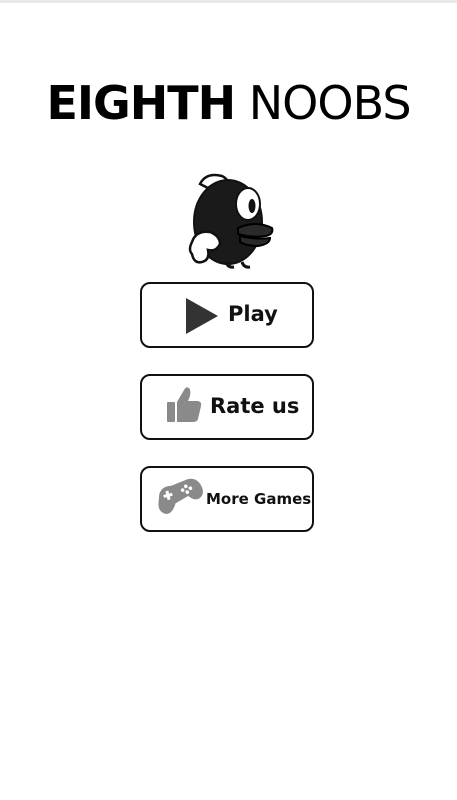  Describe the element at coordinates (202, 316) in the screenshot. I see `play-triangle-icon` at that location.